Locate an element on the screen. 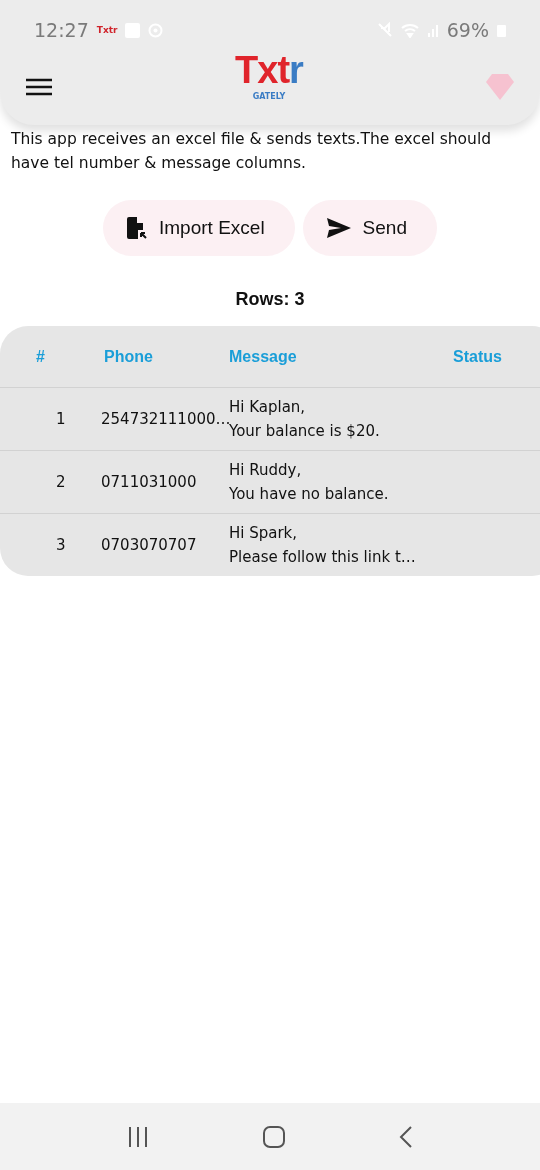  table-cell-text: Hi Ruddy, You have no balance. is located at coordinates (309, 482).